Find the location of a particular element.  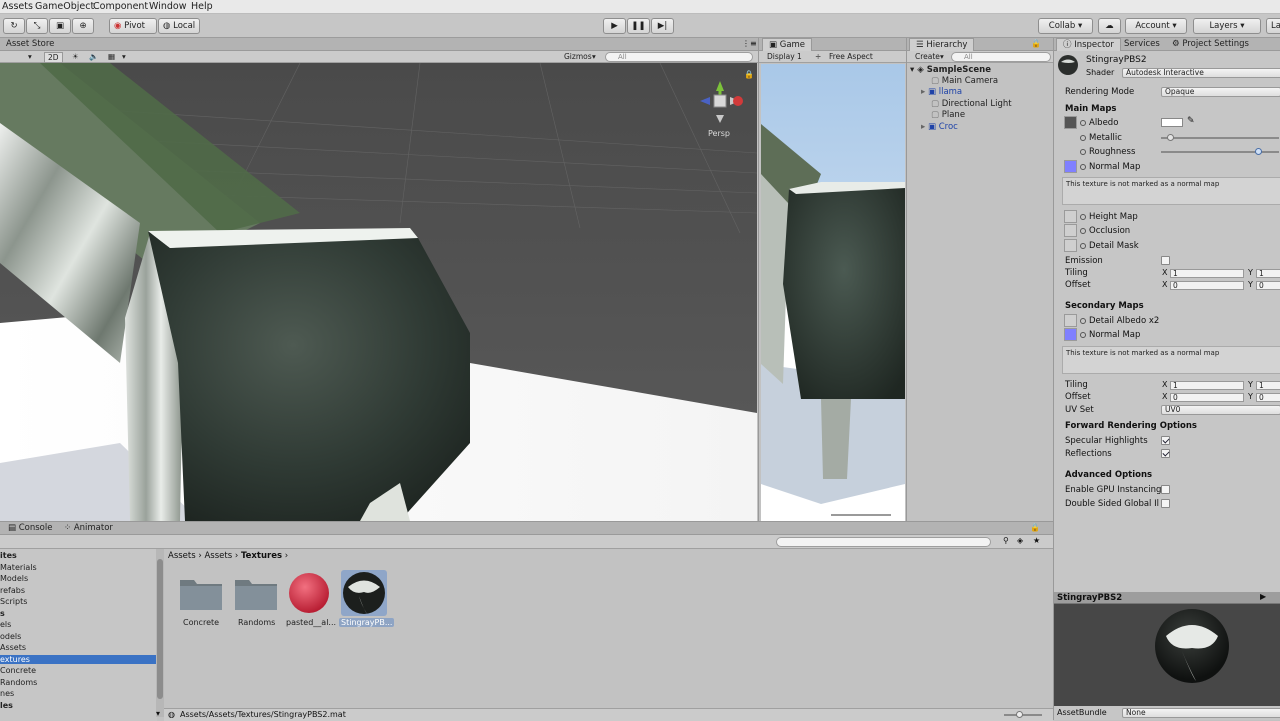

specular-highlights-checkbox is located at coordinates (1165, 440).